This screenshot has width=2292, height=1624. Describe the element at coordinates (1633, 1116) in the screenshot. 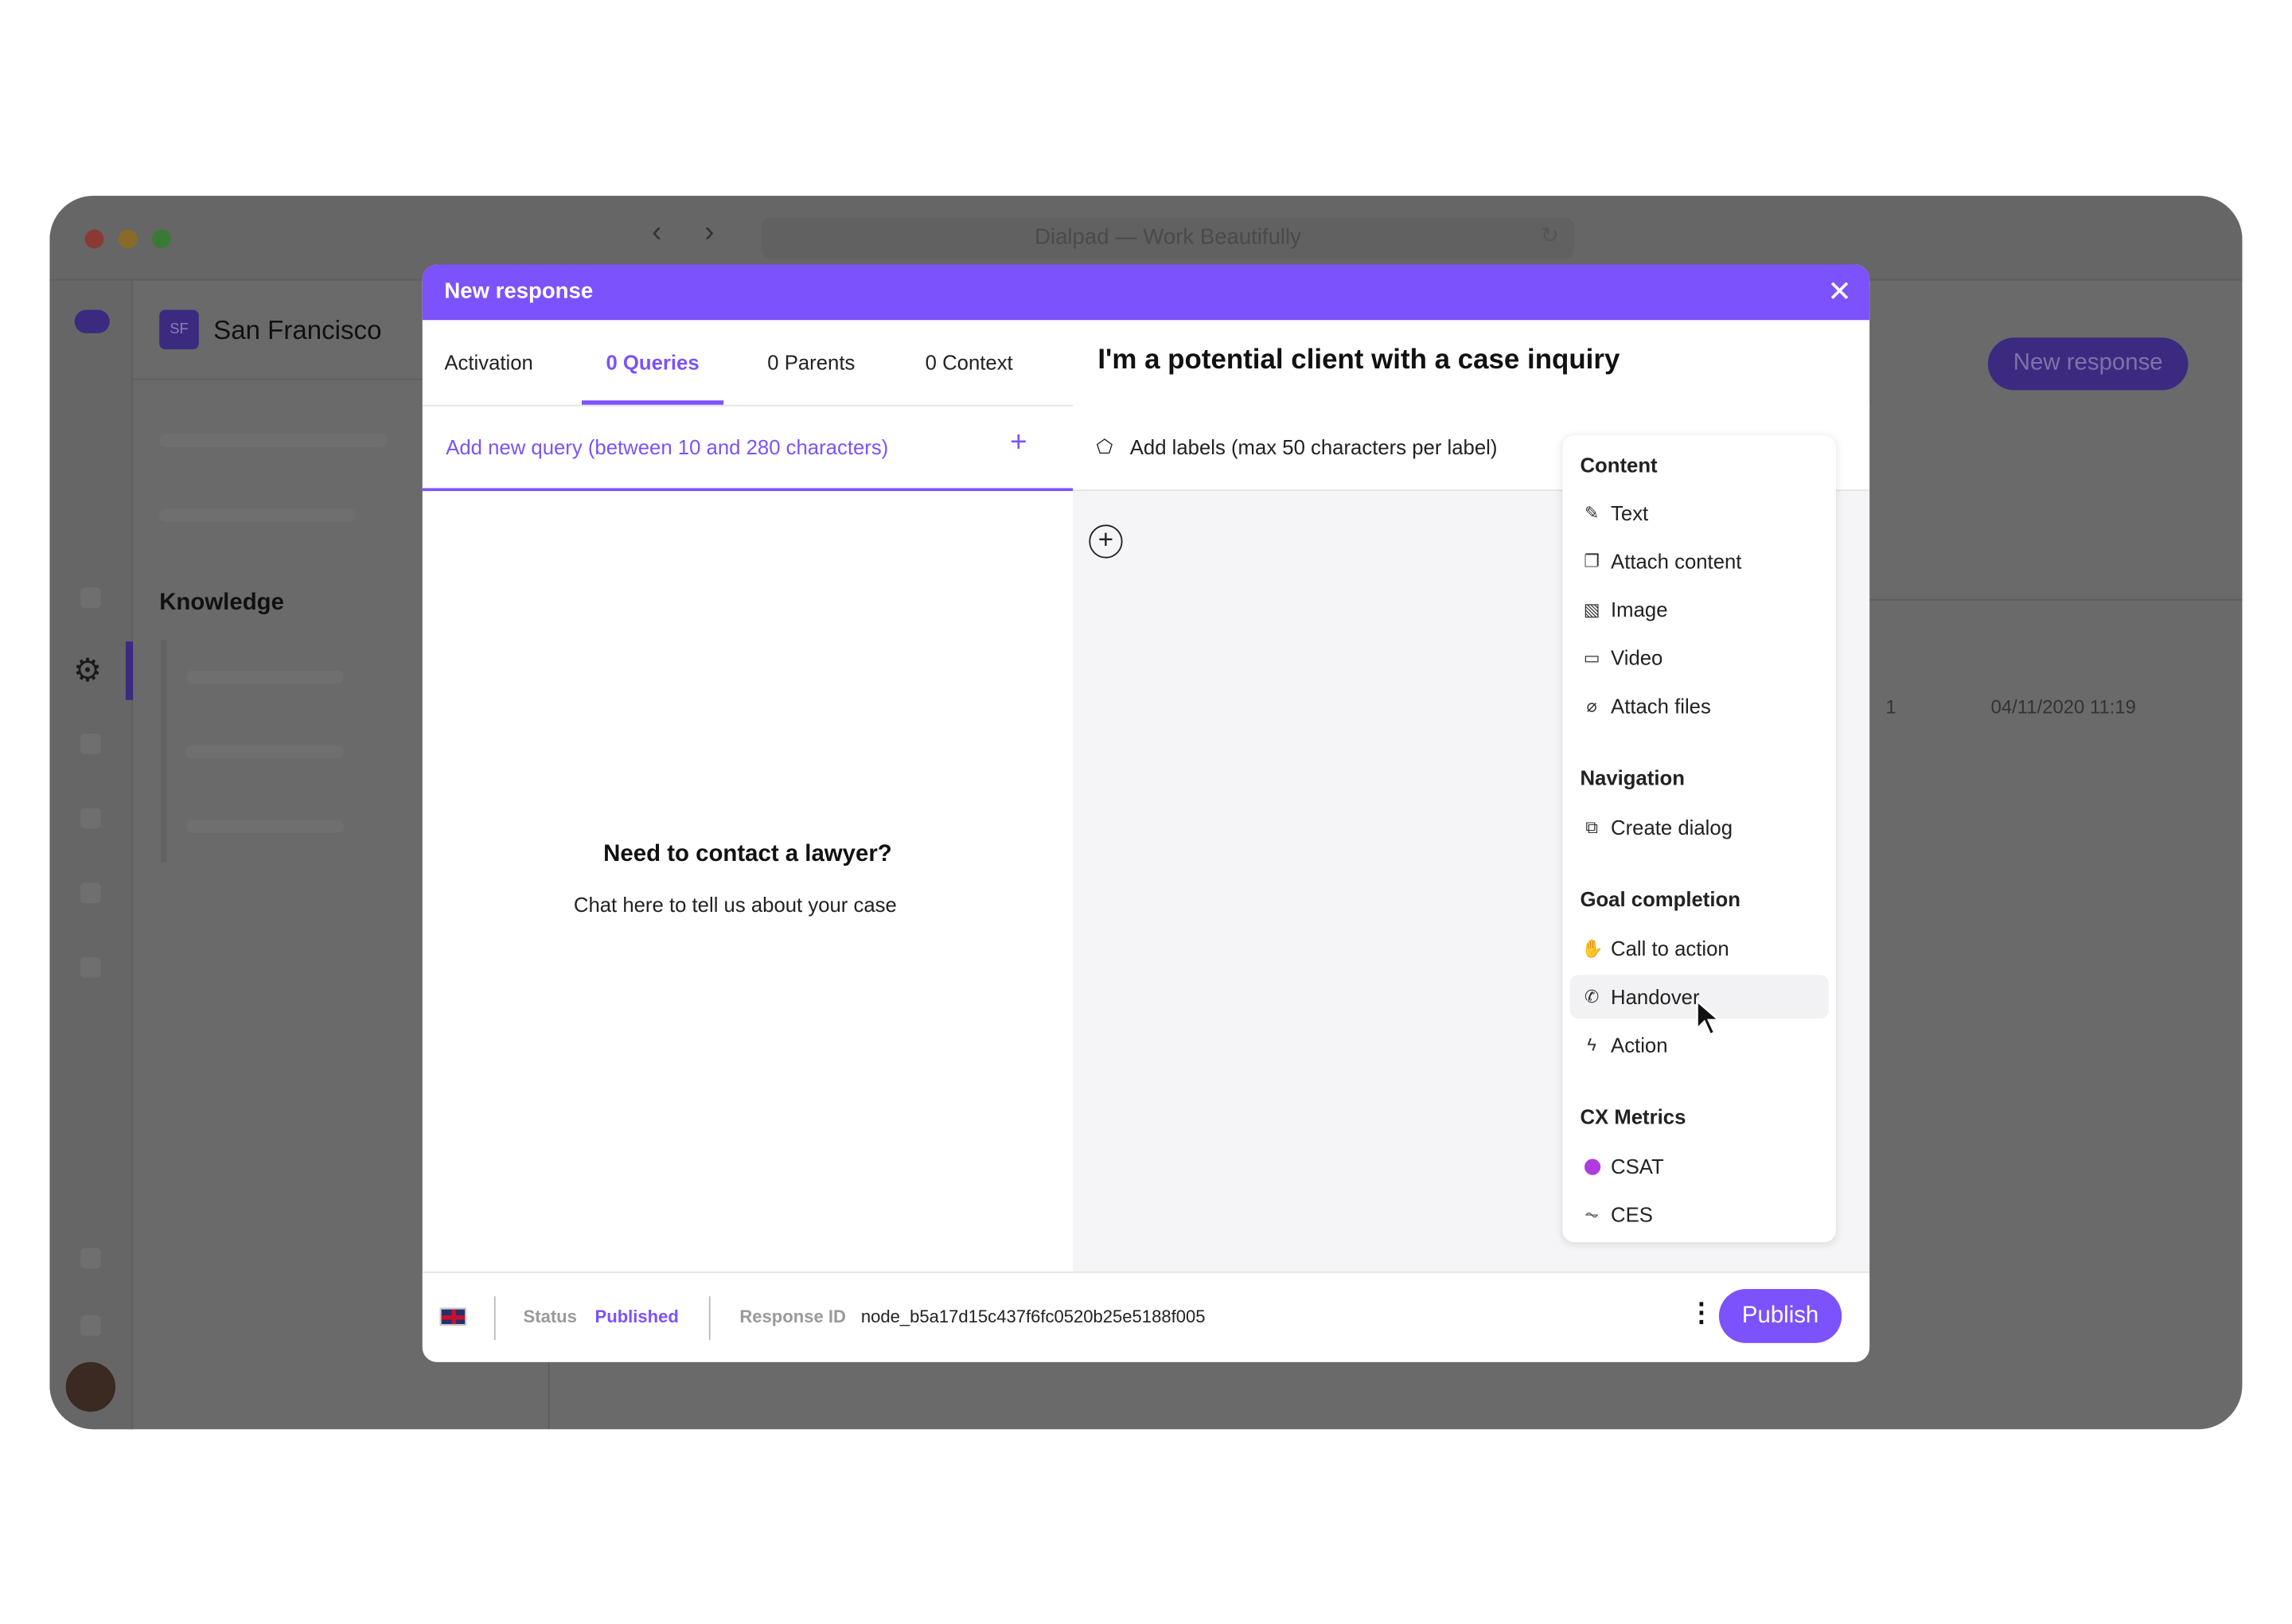

I see `menu-section-cx-metrics: CX Metrics` at that location.